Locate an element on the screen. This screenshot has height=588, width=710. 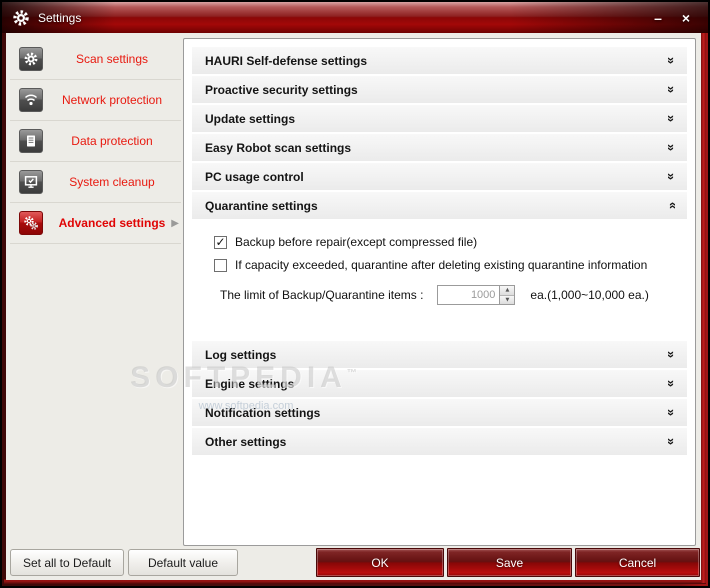
accordion-header-easy-robot-scan: Easy Robot scan settings » is located at coordinates (439, 147).